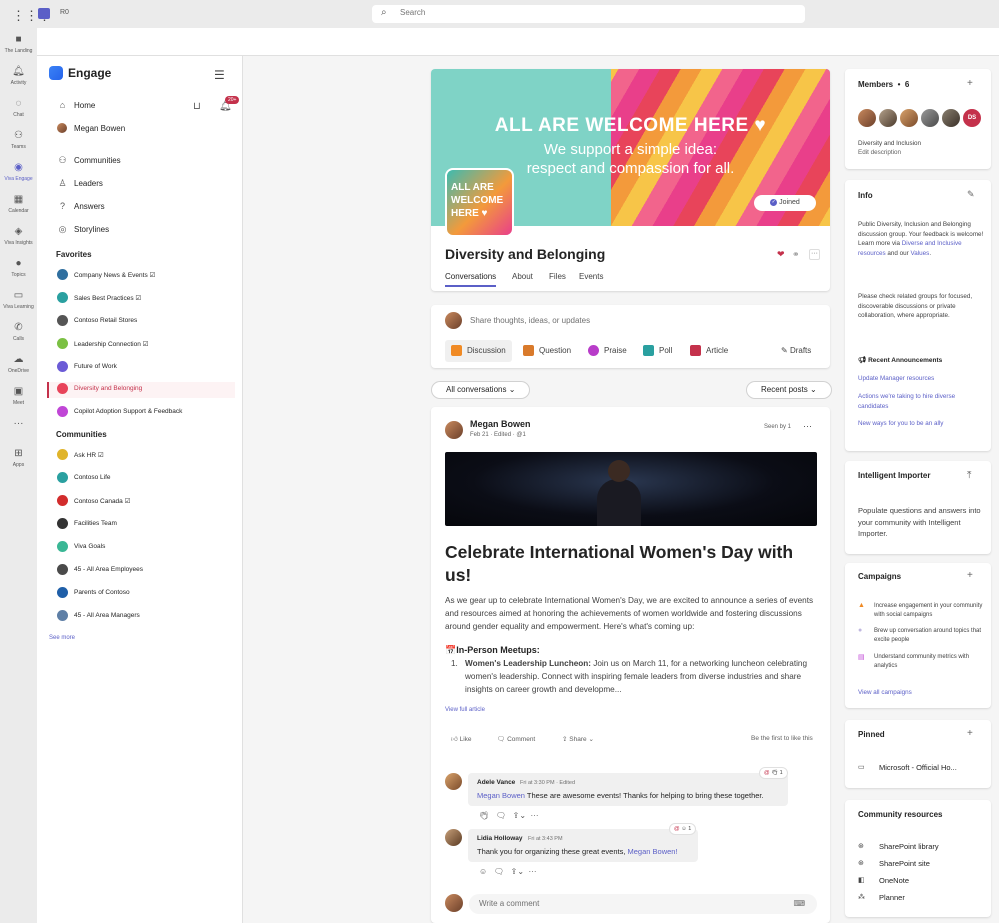 This screenshot has width=999, height=923. What do you see at coordinates (500, 424) in the screenshot?
I see `post-author: Megan Bowen` at bounding box center [500, 424].